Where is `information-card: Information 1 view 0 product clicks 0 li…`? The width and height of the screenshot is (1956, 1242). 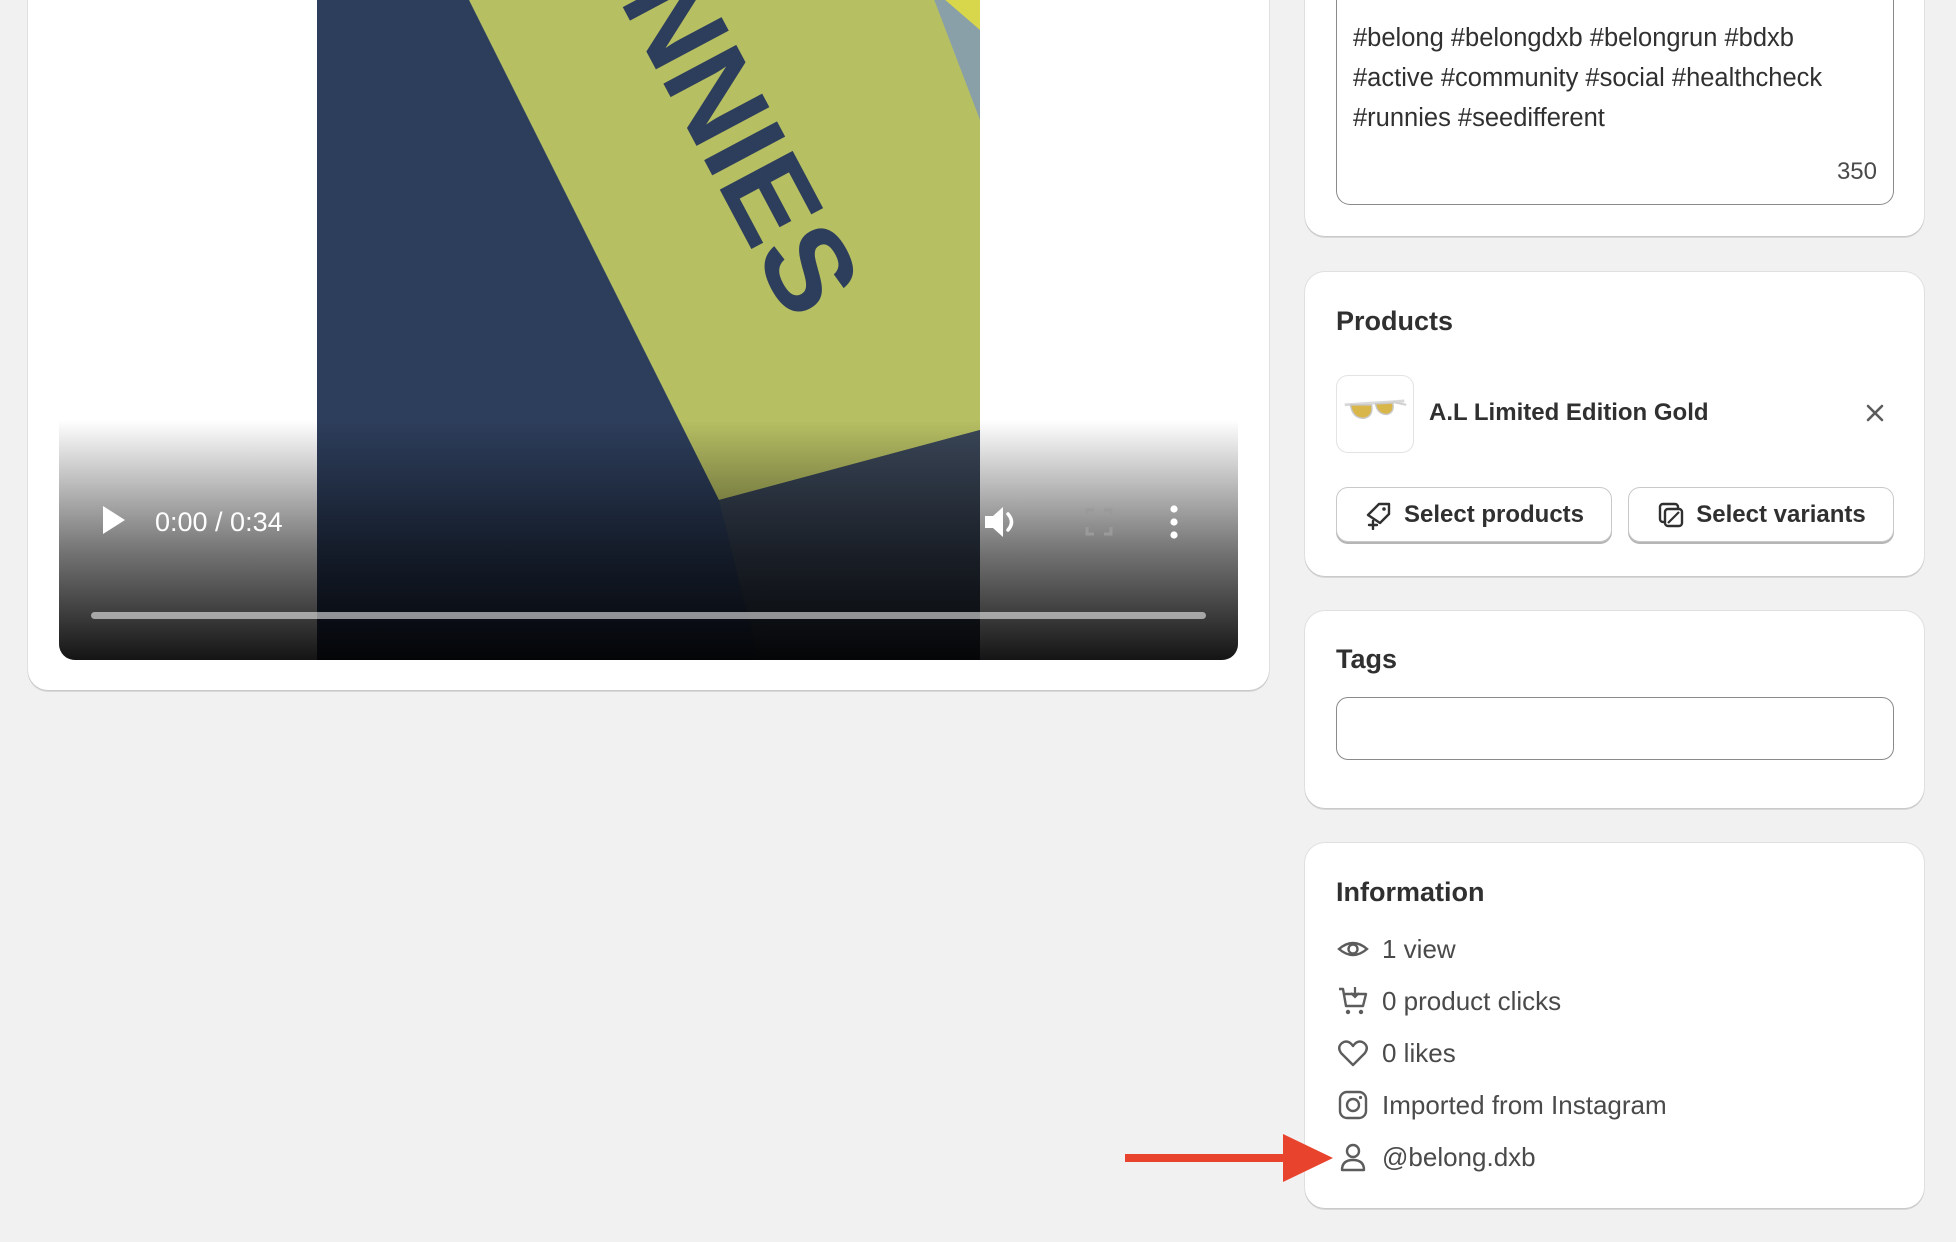 information-card: Information 1 view 0 product clicks 0 li… is located at coordinates (1614, 1025).